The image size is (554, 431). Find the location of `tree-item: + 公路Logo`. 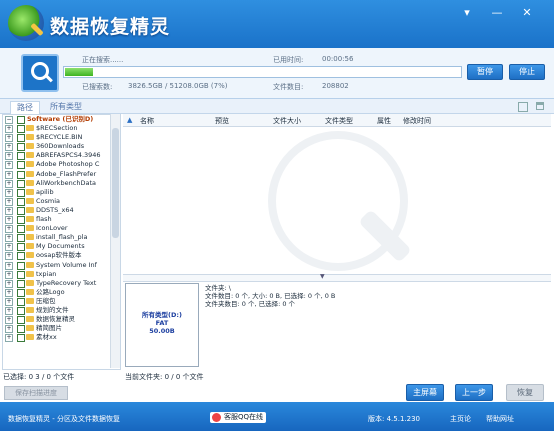

tree-item: + 公路Logo is located at coordinates (61, 292).